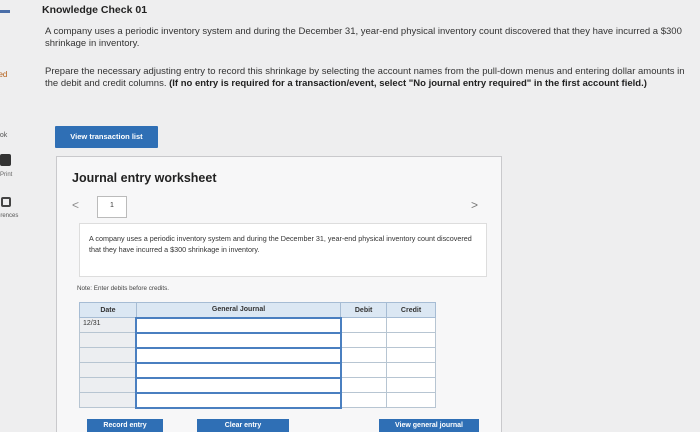 The width and height of the screenshot is (700, 432). Describe the element at coordinates (9, 216) in the screenshot. I see `references-label: erences` at that location.